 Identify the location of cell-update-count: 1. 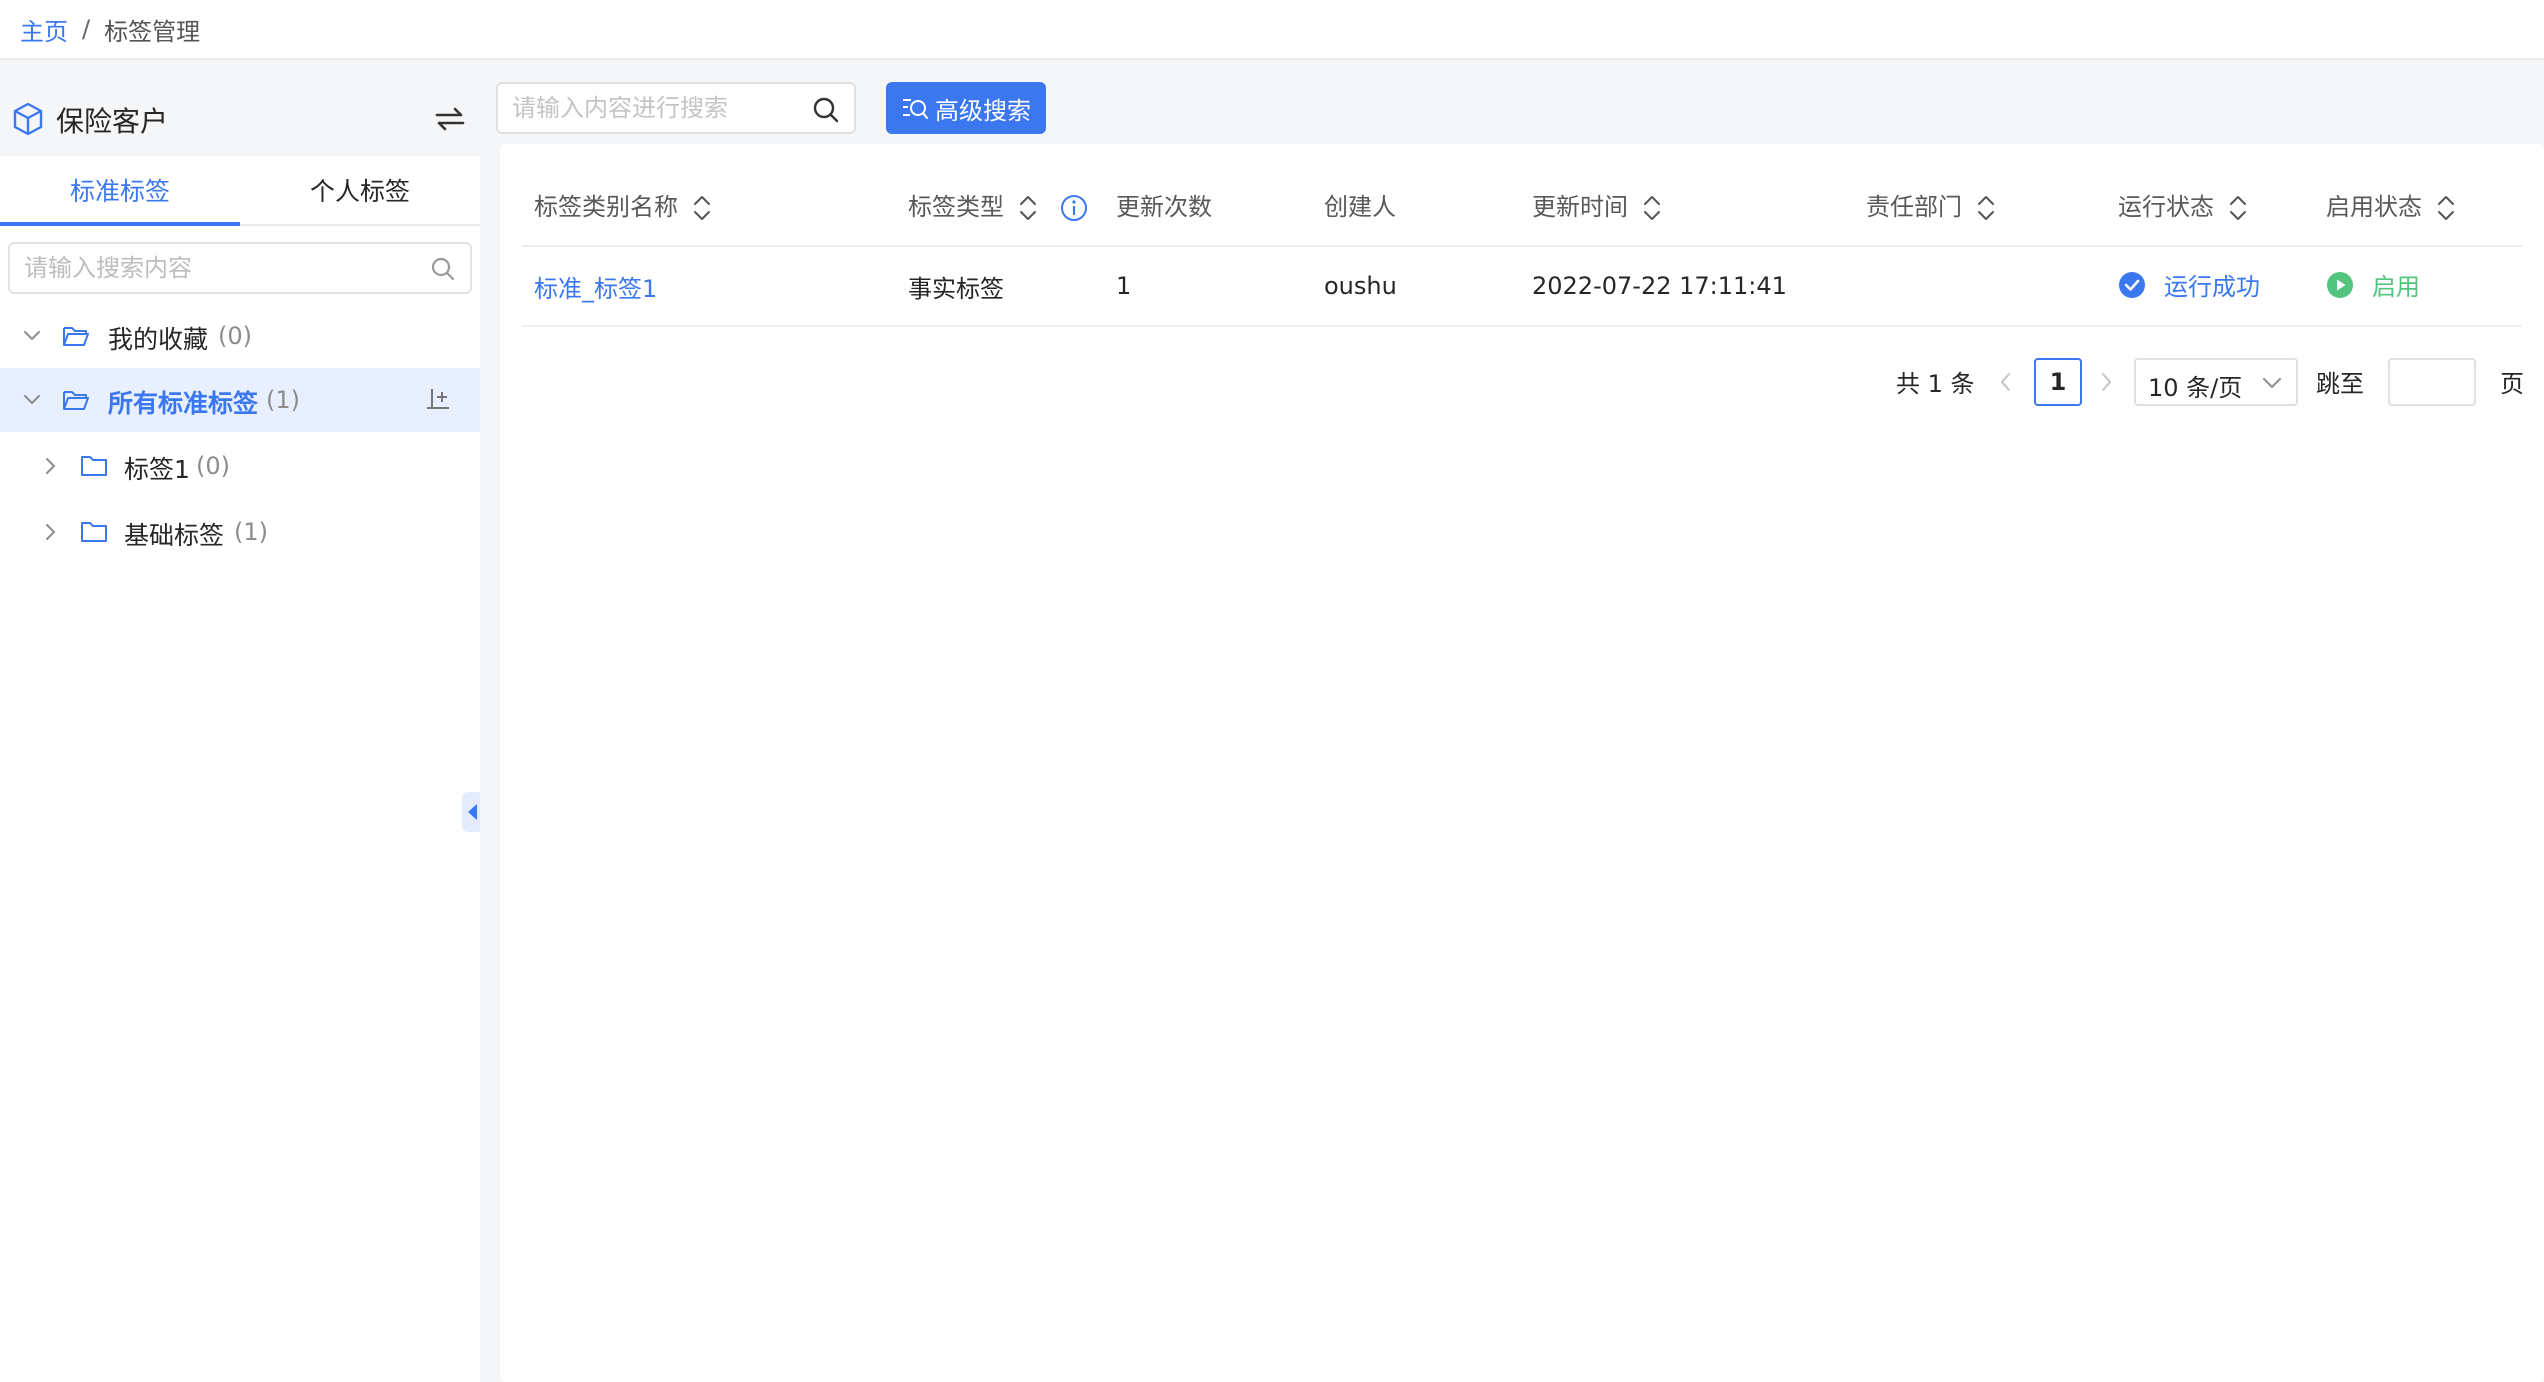
(1208, 286).